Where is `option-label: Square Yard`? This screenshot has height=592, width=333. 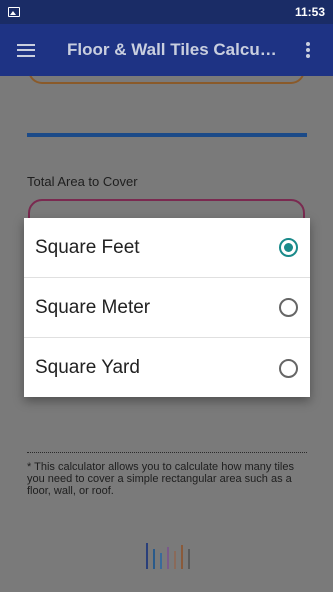 option-label: Square Yard is located at coordinates (87, 367).